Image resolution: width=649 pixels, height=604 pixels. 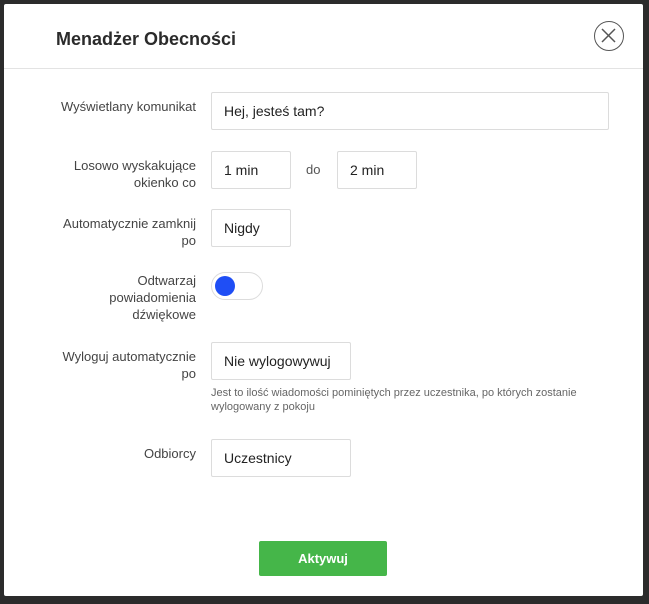 What do you see at coordinates (323, 558) in the screenshot?
I see `activate-button: Aktywuj` at bounding box center [323, 558].